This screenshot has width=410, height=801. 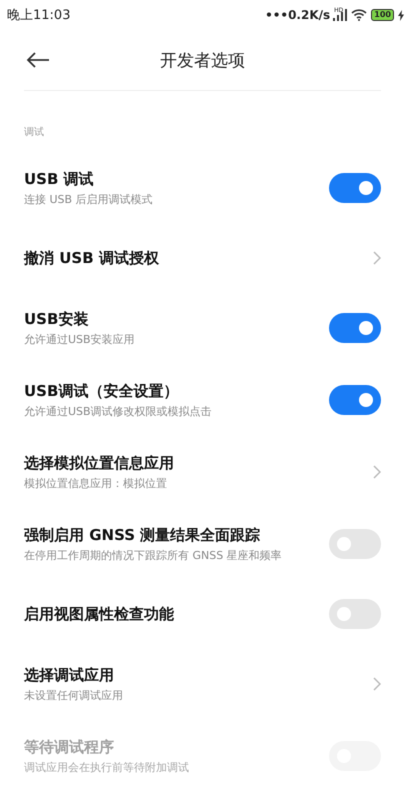 I want to click on network-speed: •••0.2K/s, so click(x=297, y=15).